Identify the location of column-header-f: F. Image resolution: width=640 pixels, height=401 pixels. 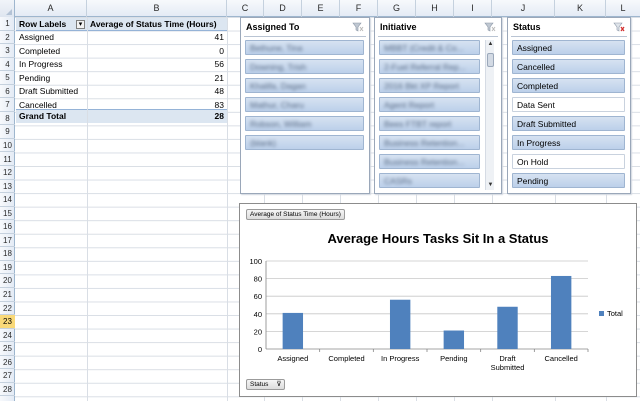
(359, 8).